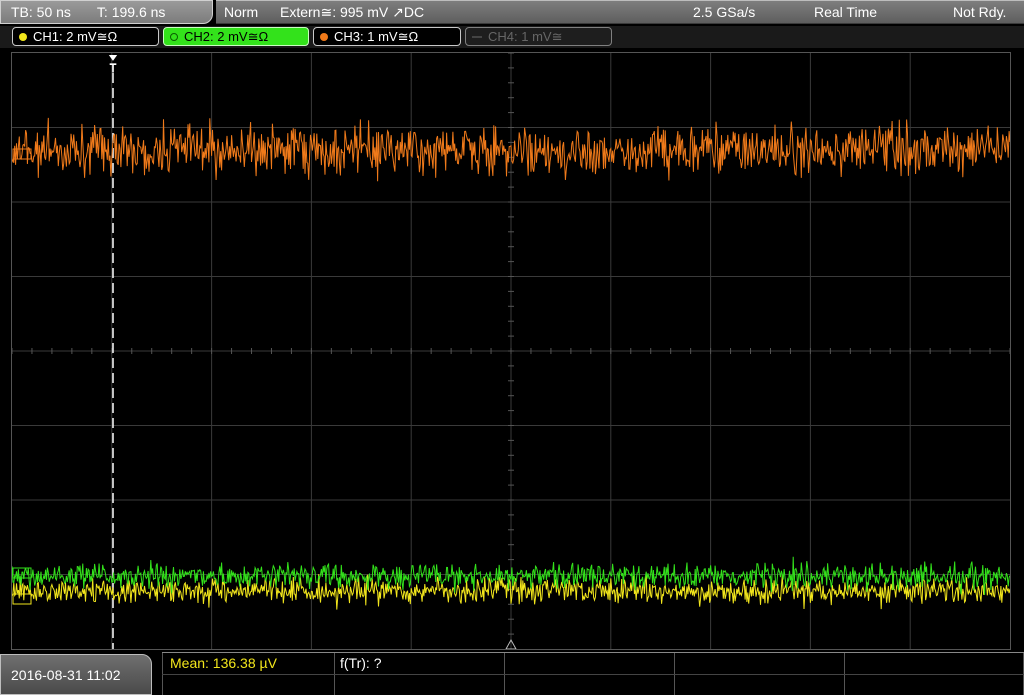  What do you see at coordinates (352, 12) in the screenshot?
I see `trigger-source: Extern≅: 995 mV ↗DC` at bounding box center [352, 12].